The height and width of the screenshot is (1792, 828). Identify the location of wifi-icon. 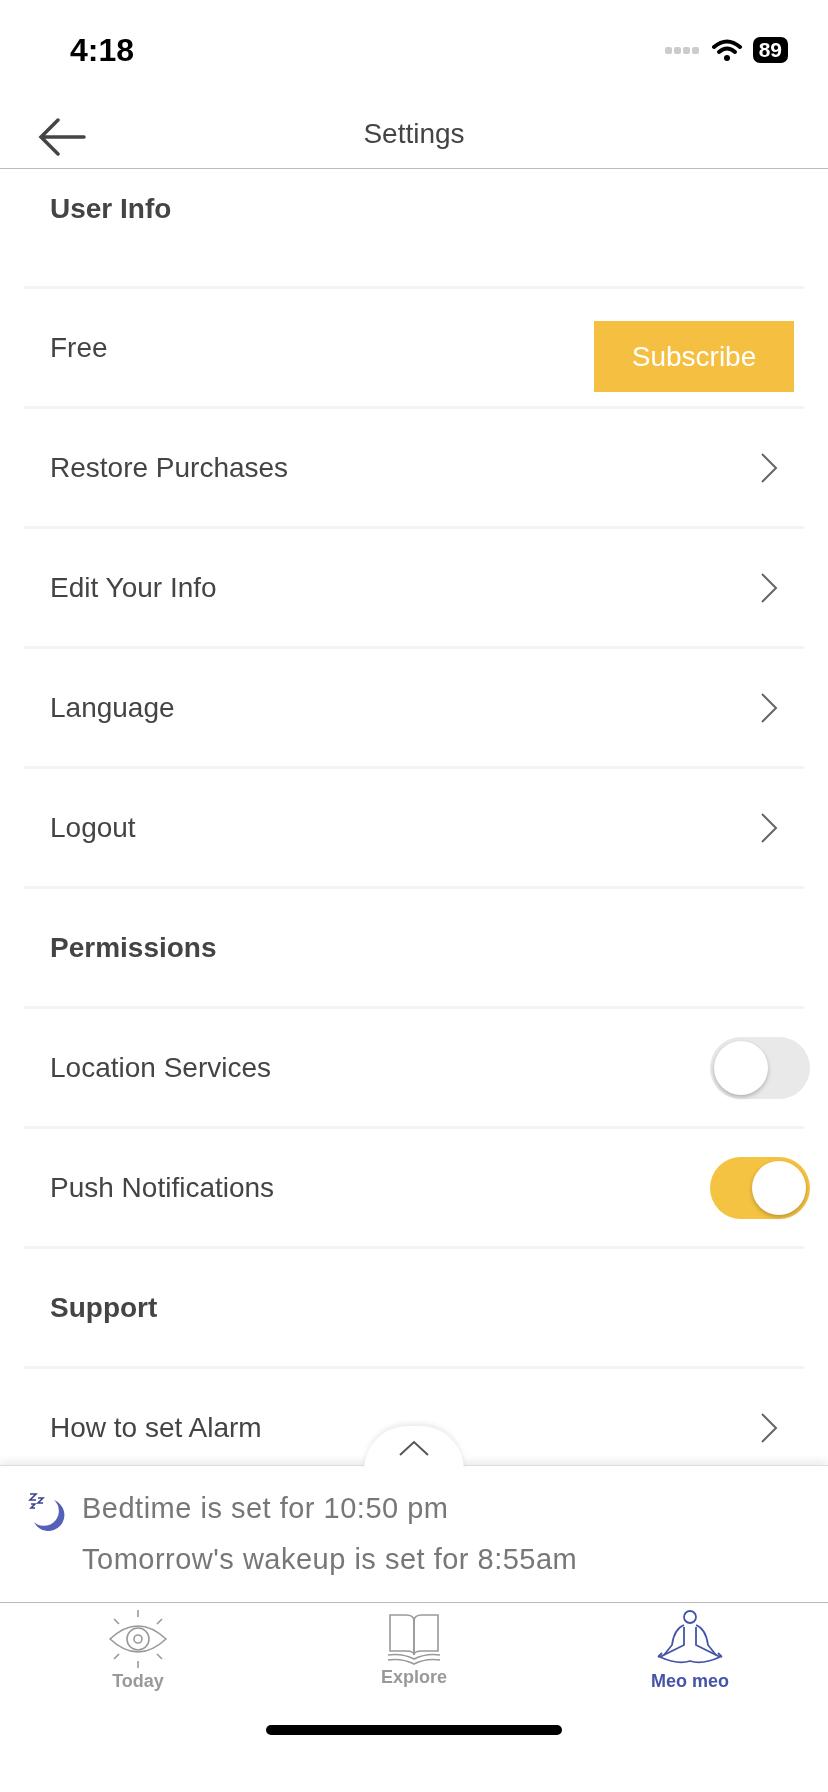
(726, 50).